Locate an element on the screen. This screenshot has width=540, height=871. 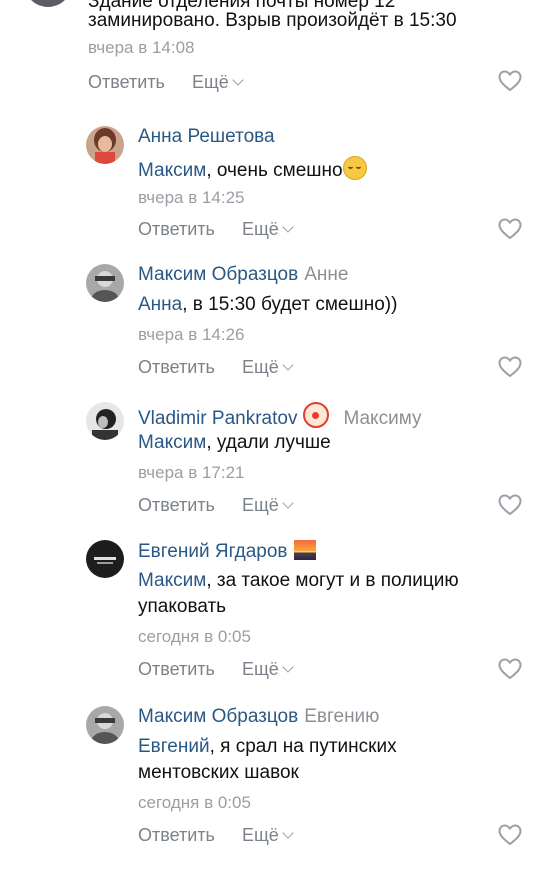
comment-text: Анна, в 15:30 будет смешно)) is located at coordinates (328, 305).